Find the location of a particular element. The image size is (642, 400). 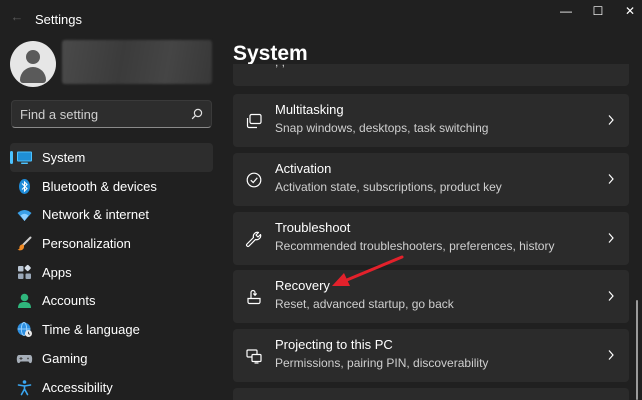

partial-card-below is located at coordinates (431, 394).